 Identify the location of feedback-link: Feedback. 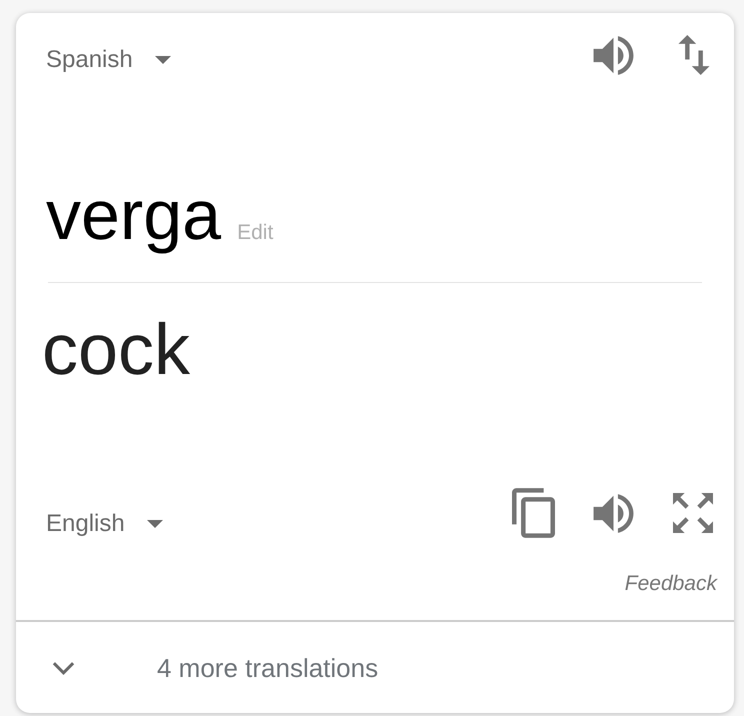
(670, 583).